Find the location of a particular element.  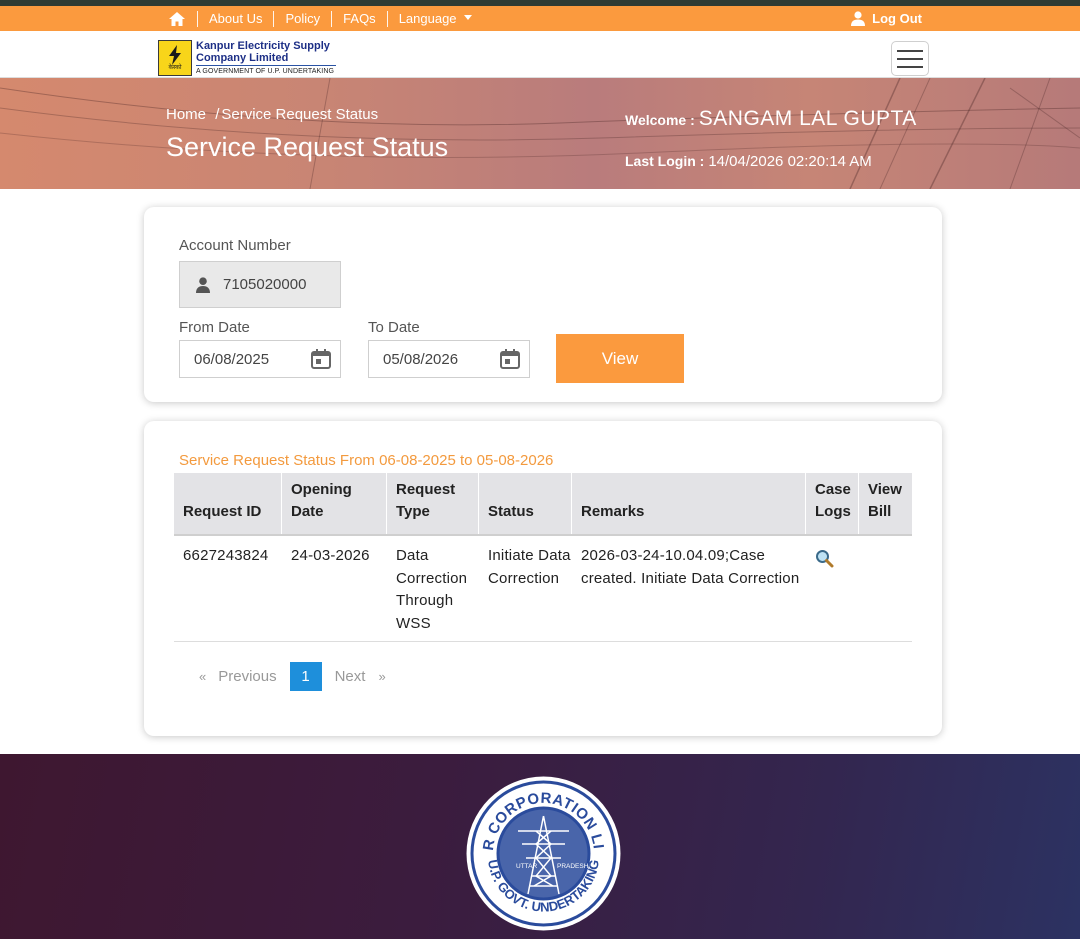

breadcrumb-home-link: Home is located at coordinates (186, 114).